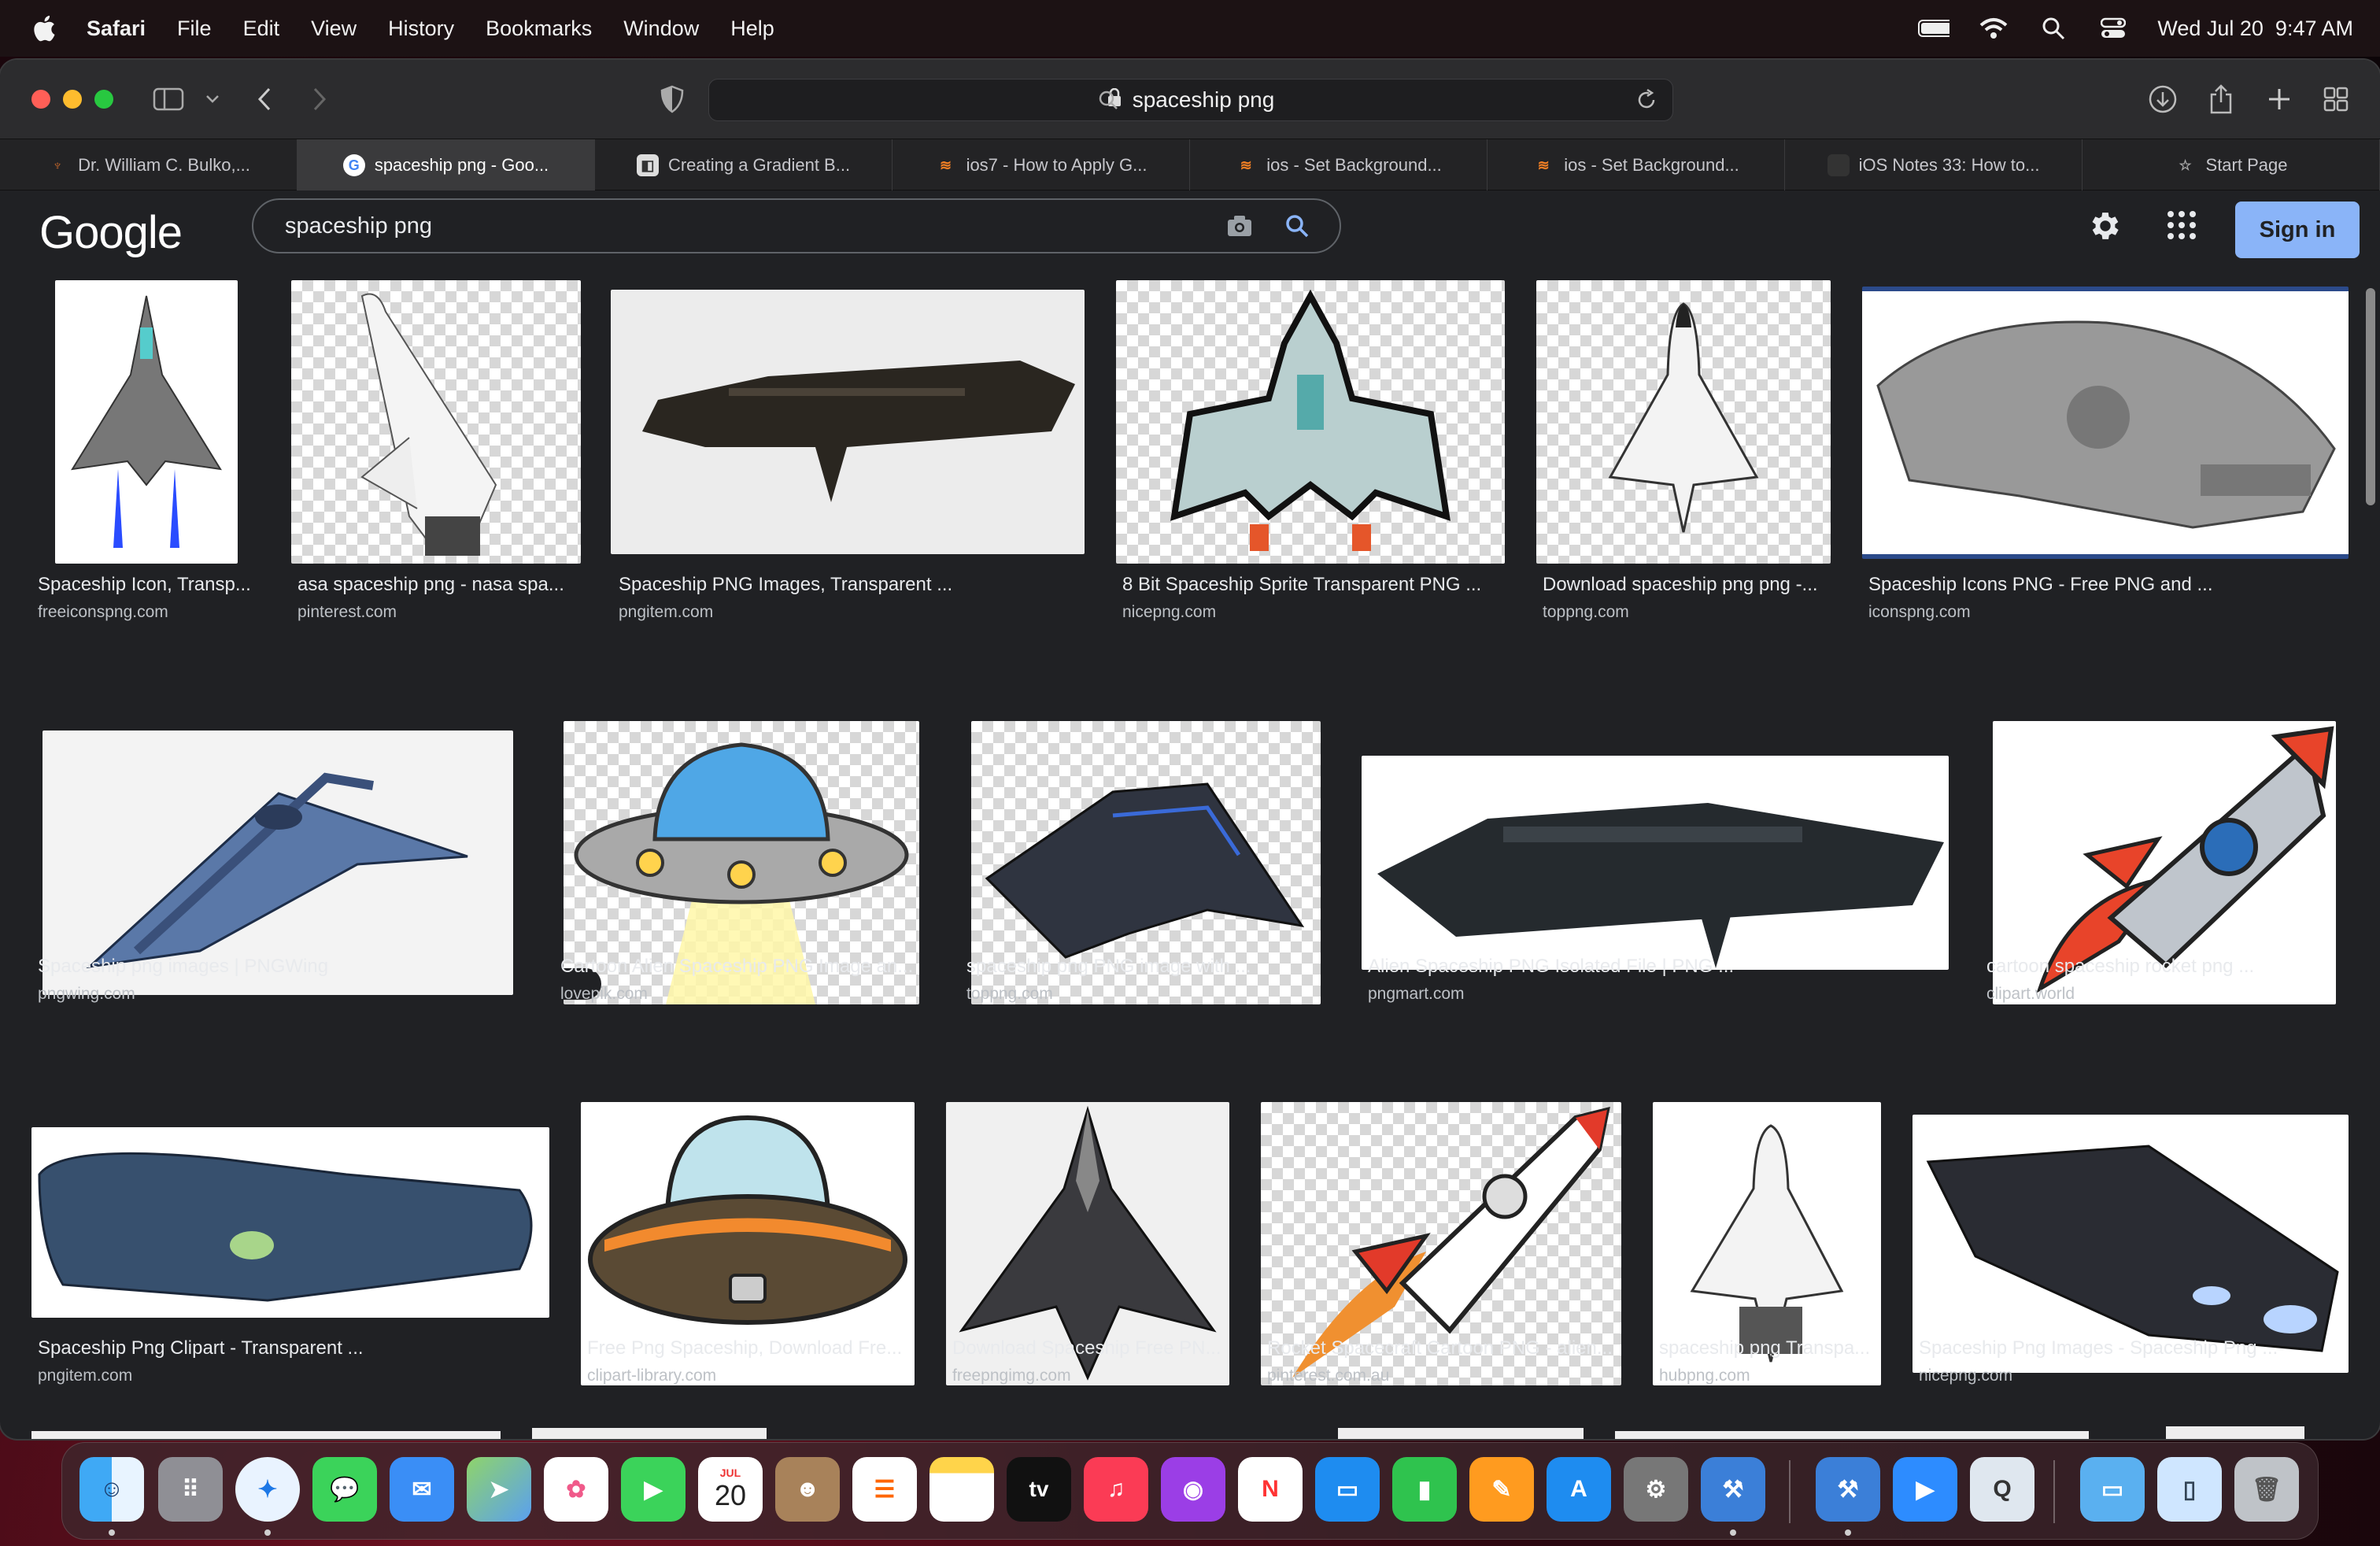  I want to click on tv-icon: tv, so click(1039, 1489).